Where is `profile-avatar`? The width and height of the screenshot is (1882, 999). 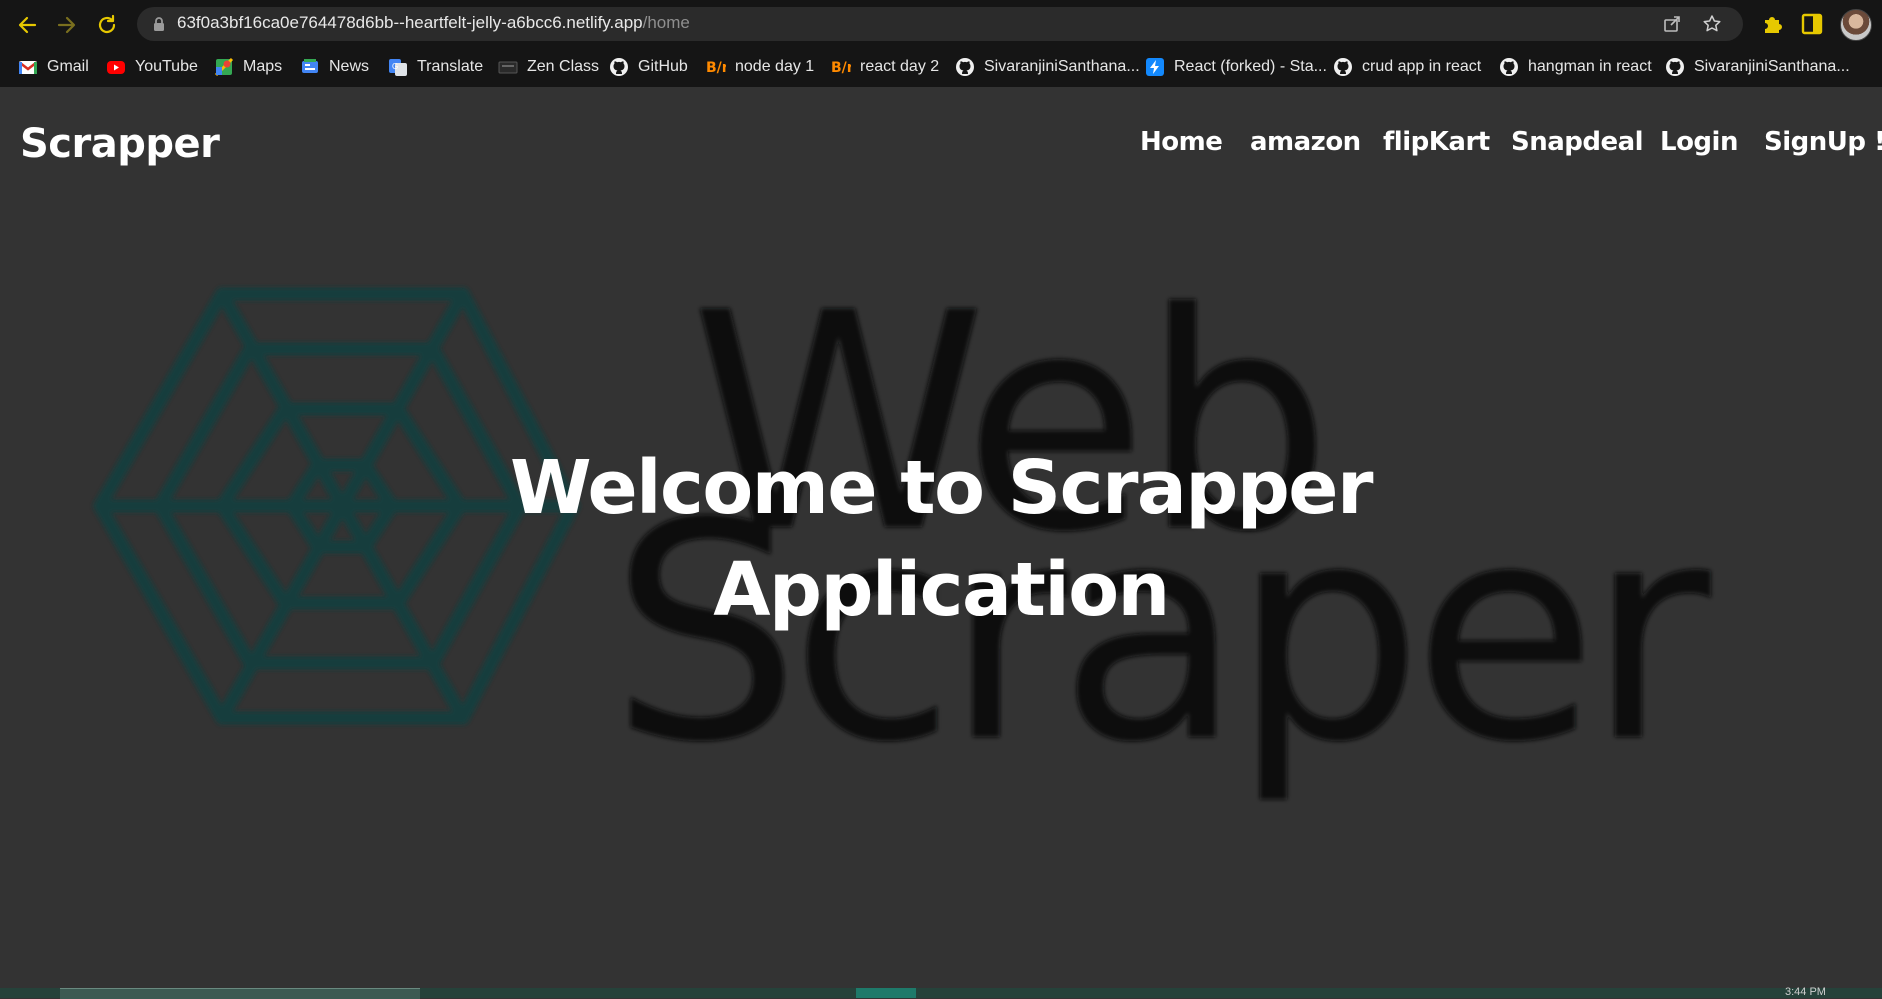
profile-avatar is located at coordinates (1856, 25).